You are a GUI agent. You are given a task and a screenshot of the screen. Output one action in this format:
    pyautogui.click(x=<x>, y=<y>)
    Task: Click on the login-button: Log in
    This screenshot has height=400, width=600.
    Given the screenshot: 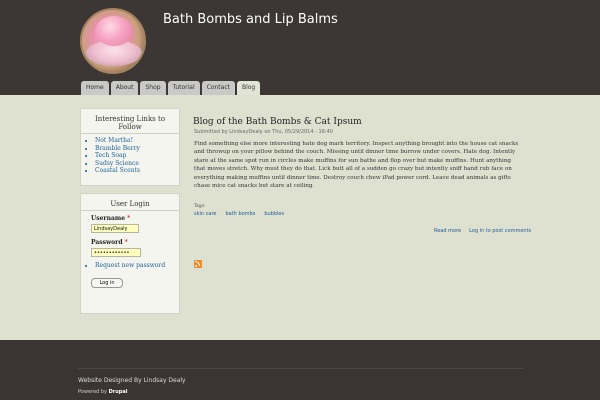 What is the action you would take?
    pyautogui.click(x=107, y=282)
    